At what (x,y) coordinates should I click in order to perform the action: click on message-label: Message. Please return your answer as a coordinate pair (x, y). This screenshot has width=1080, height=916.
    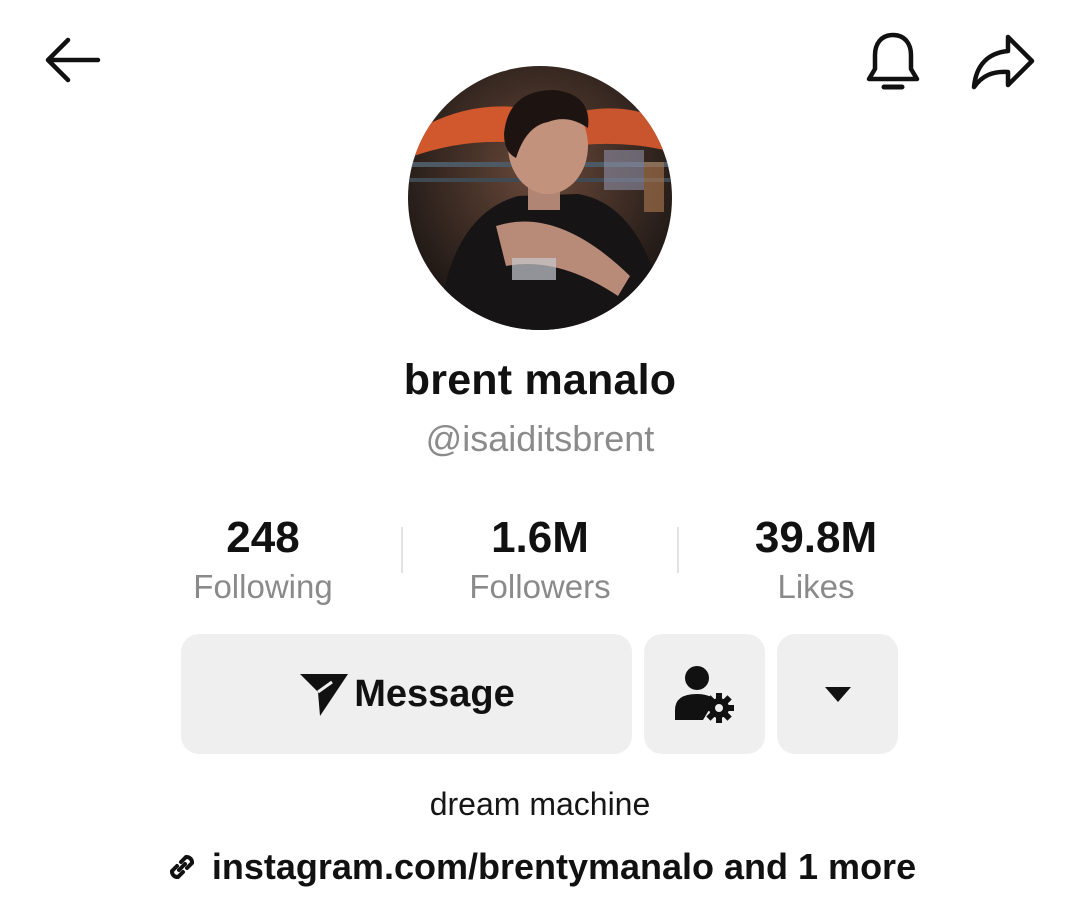
    Looking at the image, I should click on (434, 693).